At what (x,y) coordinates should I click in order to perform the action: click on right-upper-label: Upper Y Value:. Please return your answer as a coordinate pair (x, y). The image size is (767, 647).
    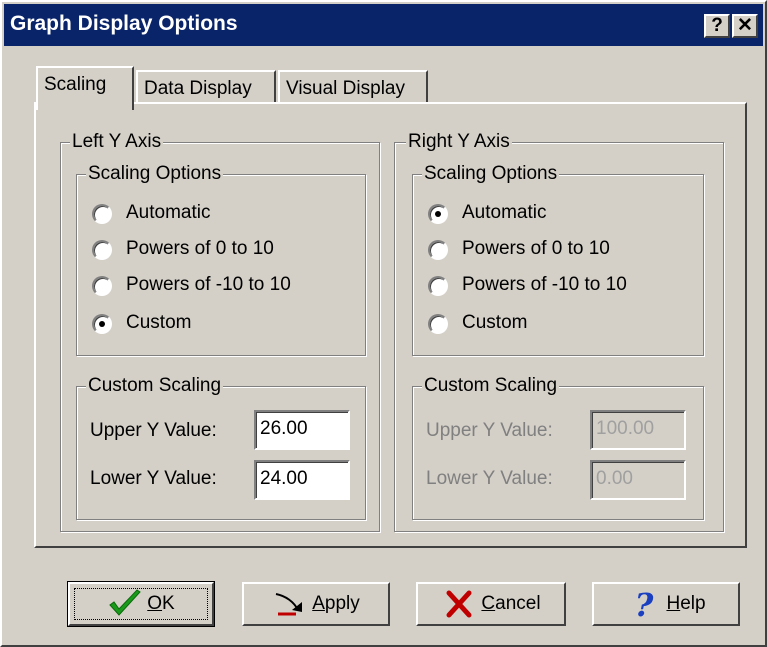
    Looking at the image, I should click on (489, 430).